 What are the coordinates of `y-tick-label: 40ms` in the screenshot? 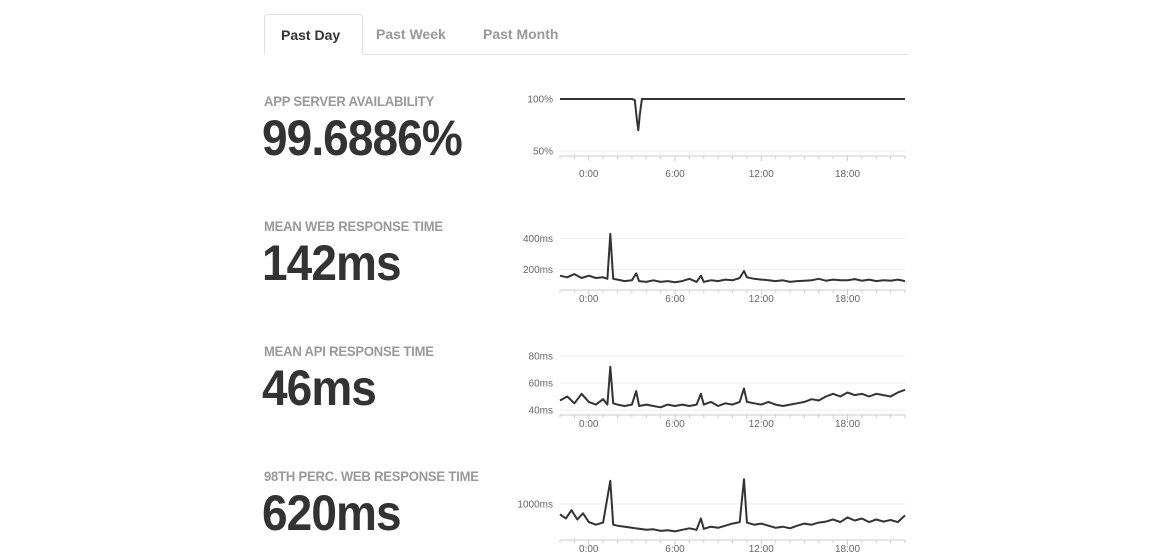 It's located at (541, 411).